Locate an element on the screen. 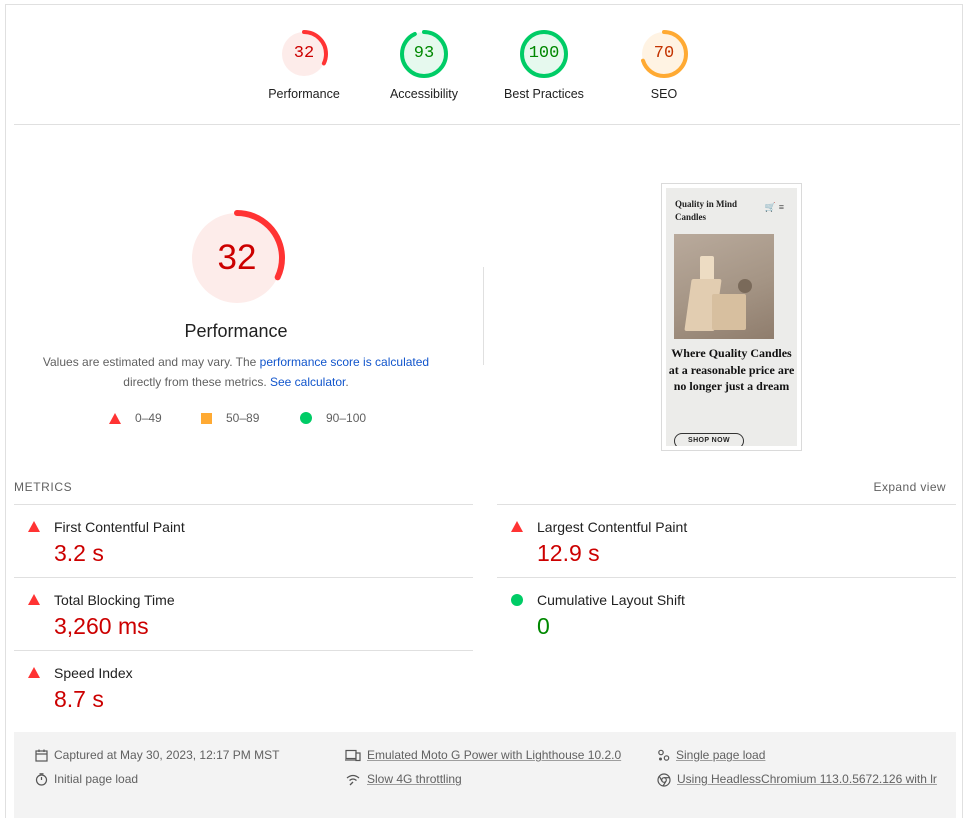 The width and height of the screenshot is (976, 818). metric-tbt: Total Blocking Time 3,260 ms is located at coordinates (243, 613).